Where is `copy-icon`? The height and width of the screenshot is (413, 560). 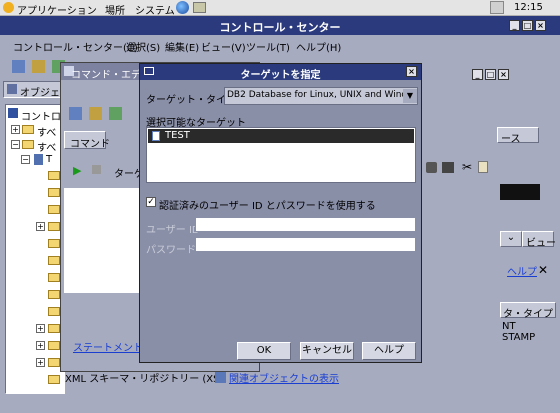
copy-icon is located at coordinates (483, 167).